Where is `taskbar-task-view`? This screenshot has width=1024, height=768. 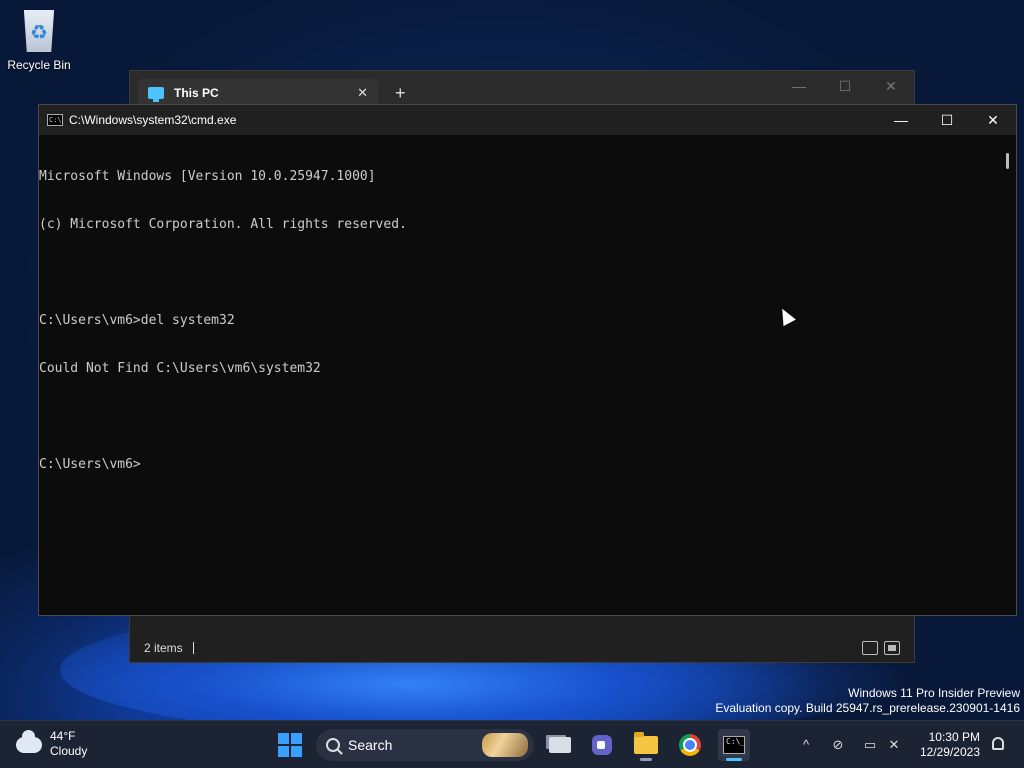 taskbar-task-view is located at coordinates (560, 745).